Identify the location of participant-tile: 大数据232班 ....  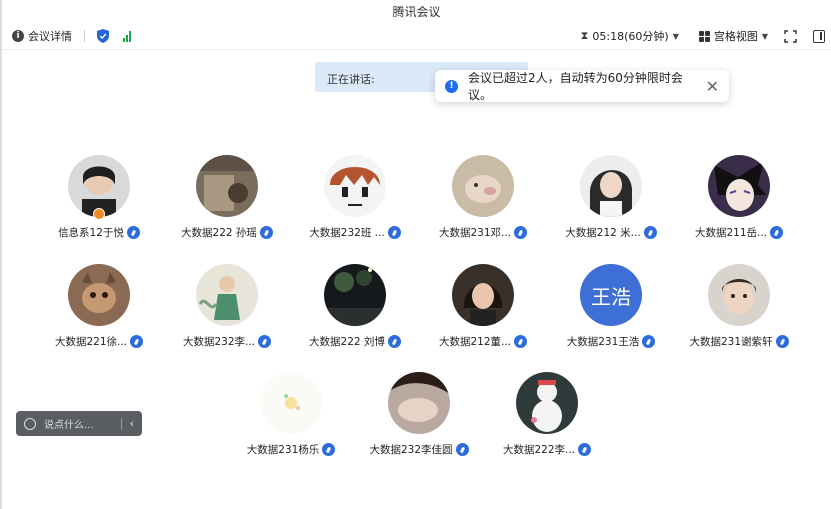
(355, 200).